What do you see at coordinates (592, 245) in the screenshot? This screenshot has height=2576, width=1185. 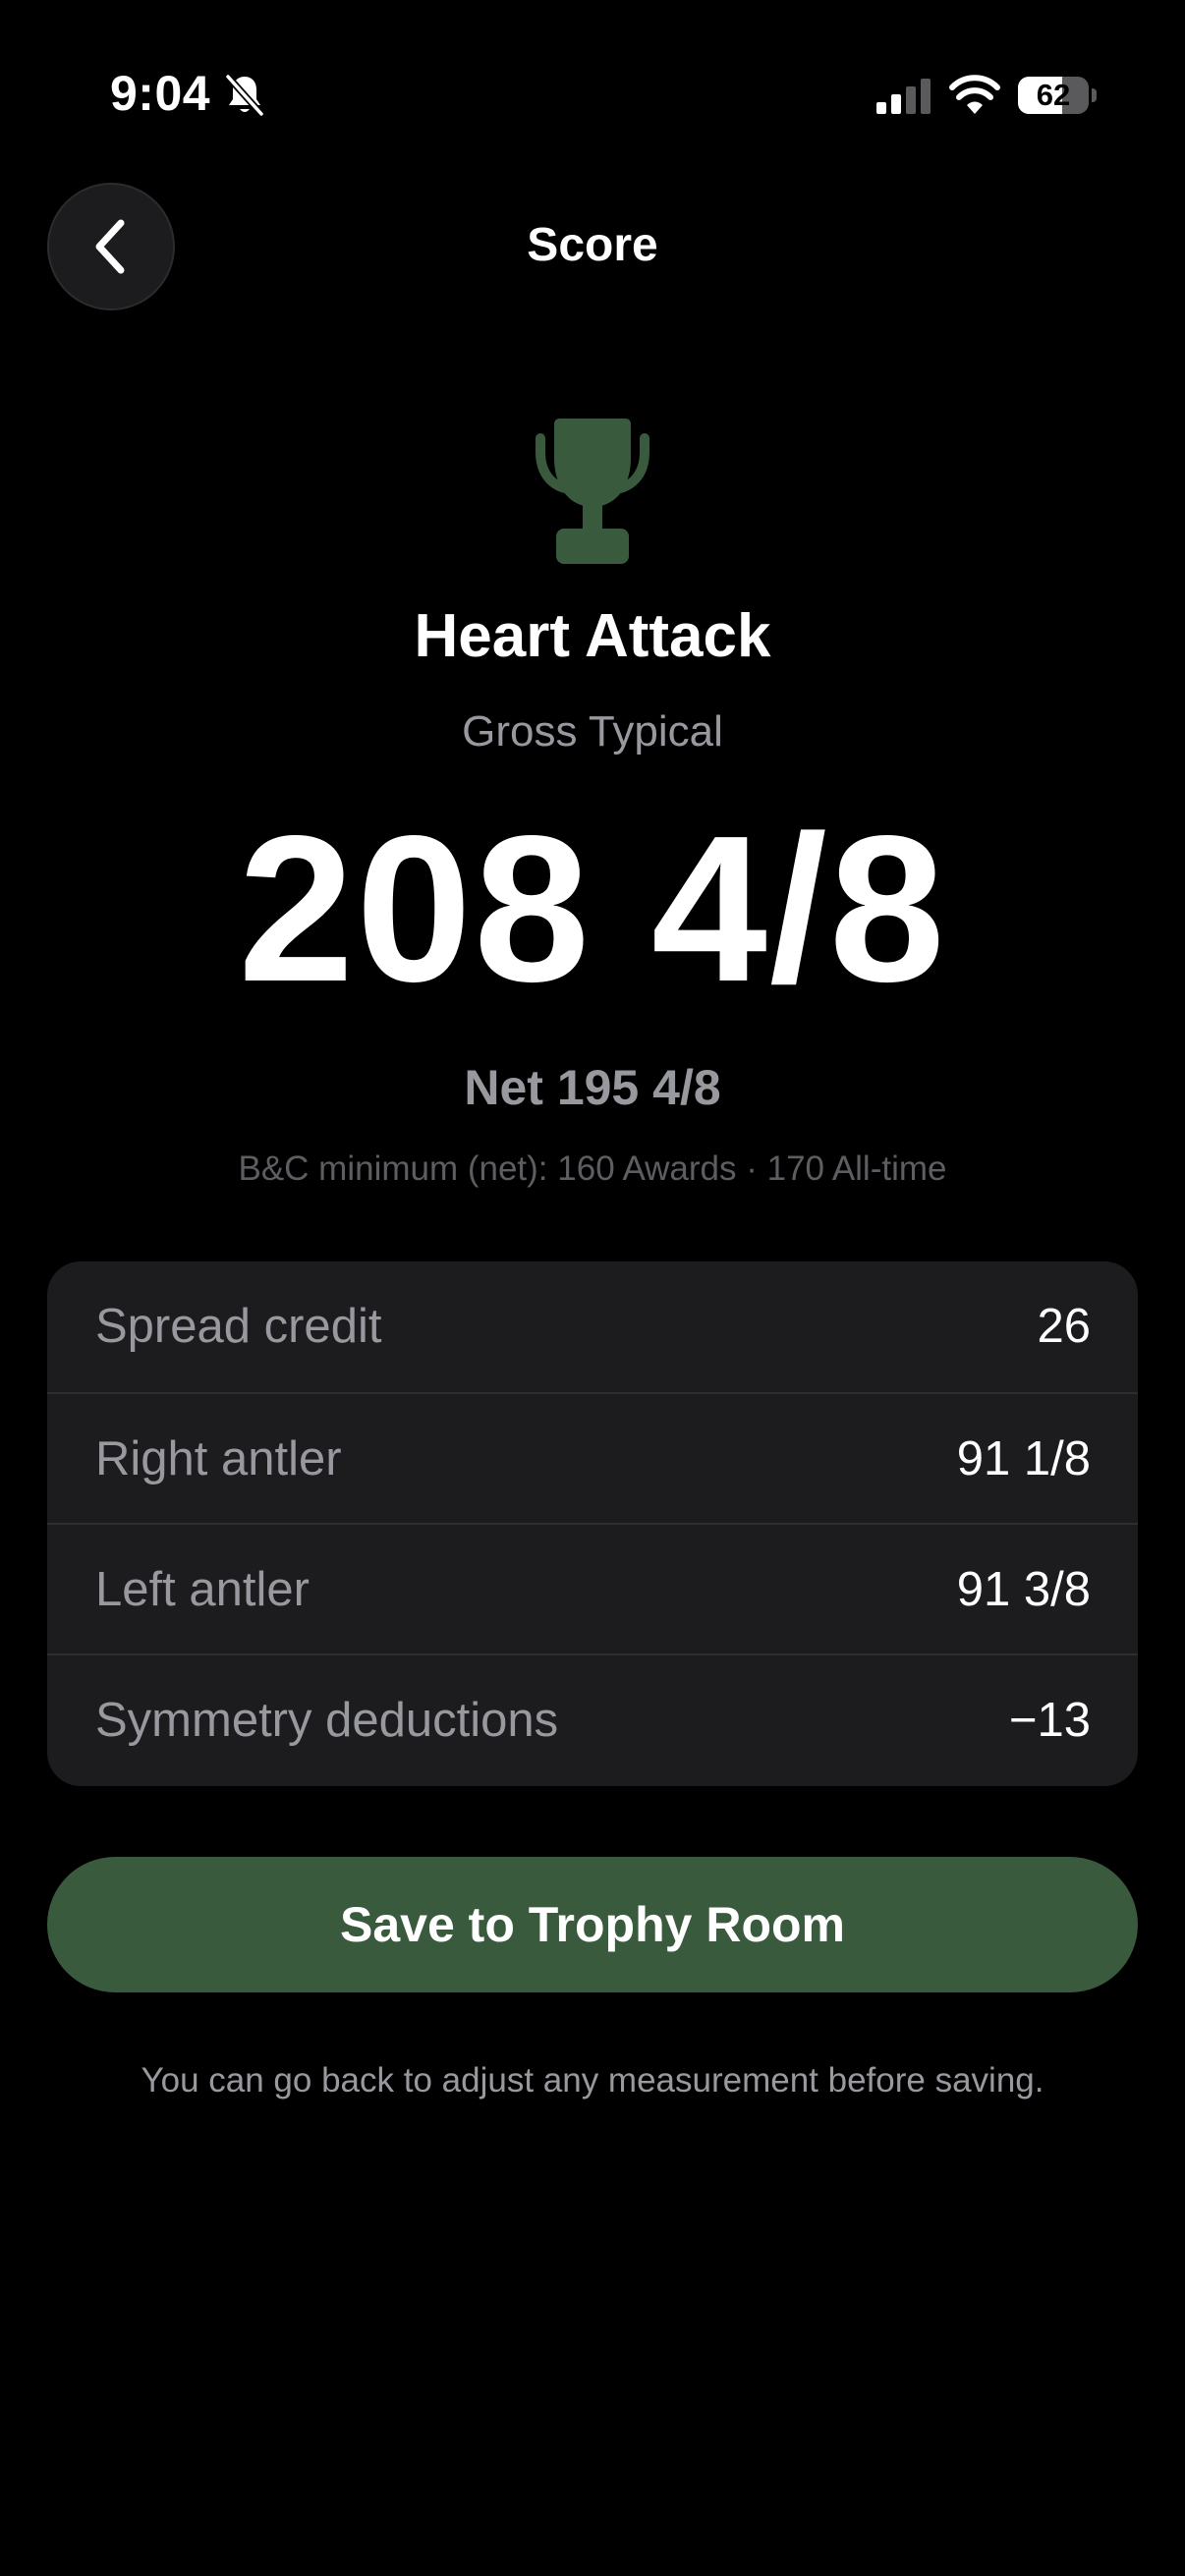 I see `page-title: Score` at bounding box center [592, 245].